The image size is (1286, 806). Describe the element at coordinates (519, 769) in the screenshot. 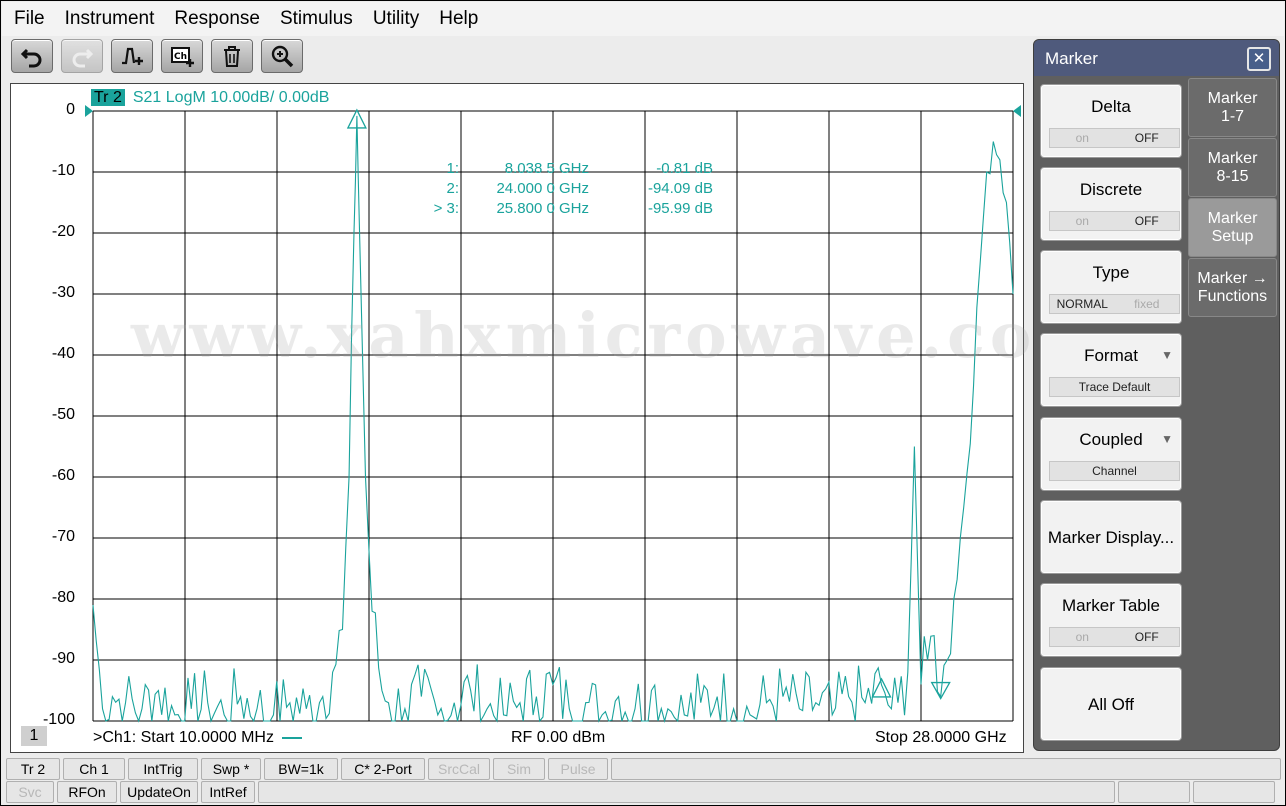

I see `status-sim: Sim` at that location.